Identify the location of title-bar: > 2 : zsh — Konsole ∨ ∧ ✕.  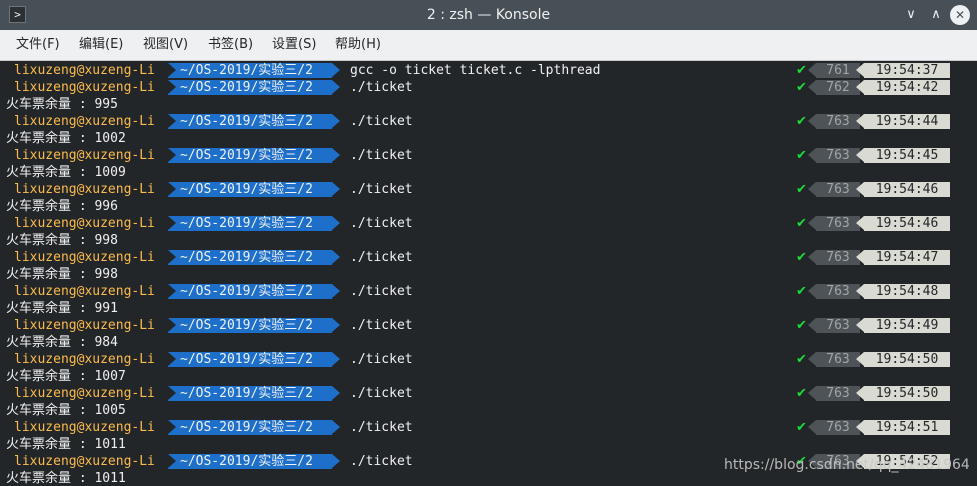
(488, 15).